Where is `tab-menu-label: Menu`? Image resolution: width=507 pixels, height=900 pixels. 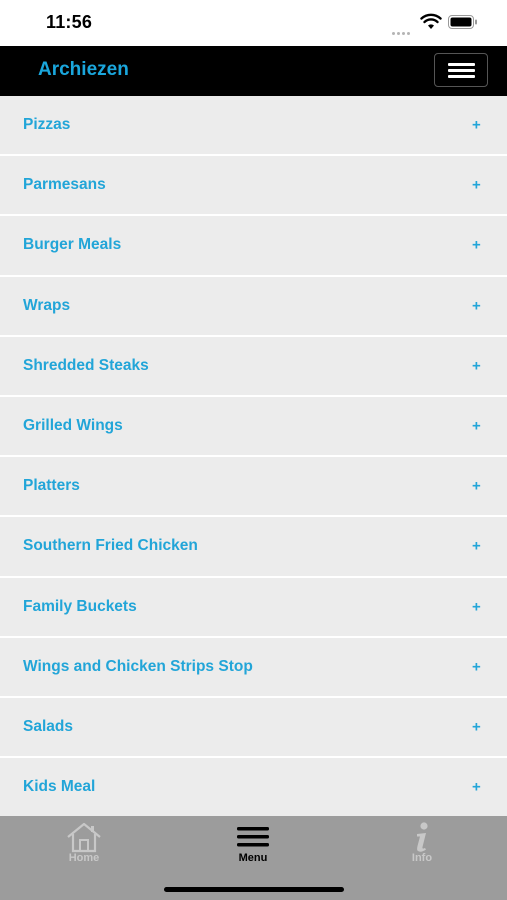
tab-menu-label: Menu is located at coordinates (253, 858).